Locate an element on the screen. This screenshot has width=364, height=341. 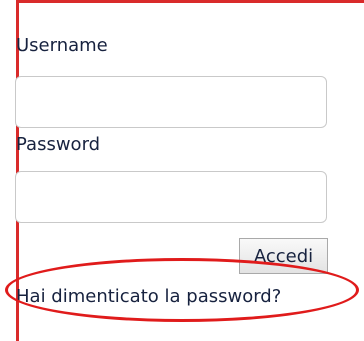
username-label: Username is located at coordinates (62, 45).